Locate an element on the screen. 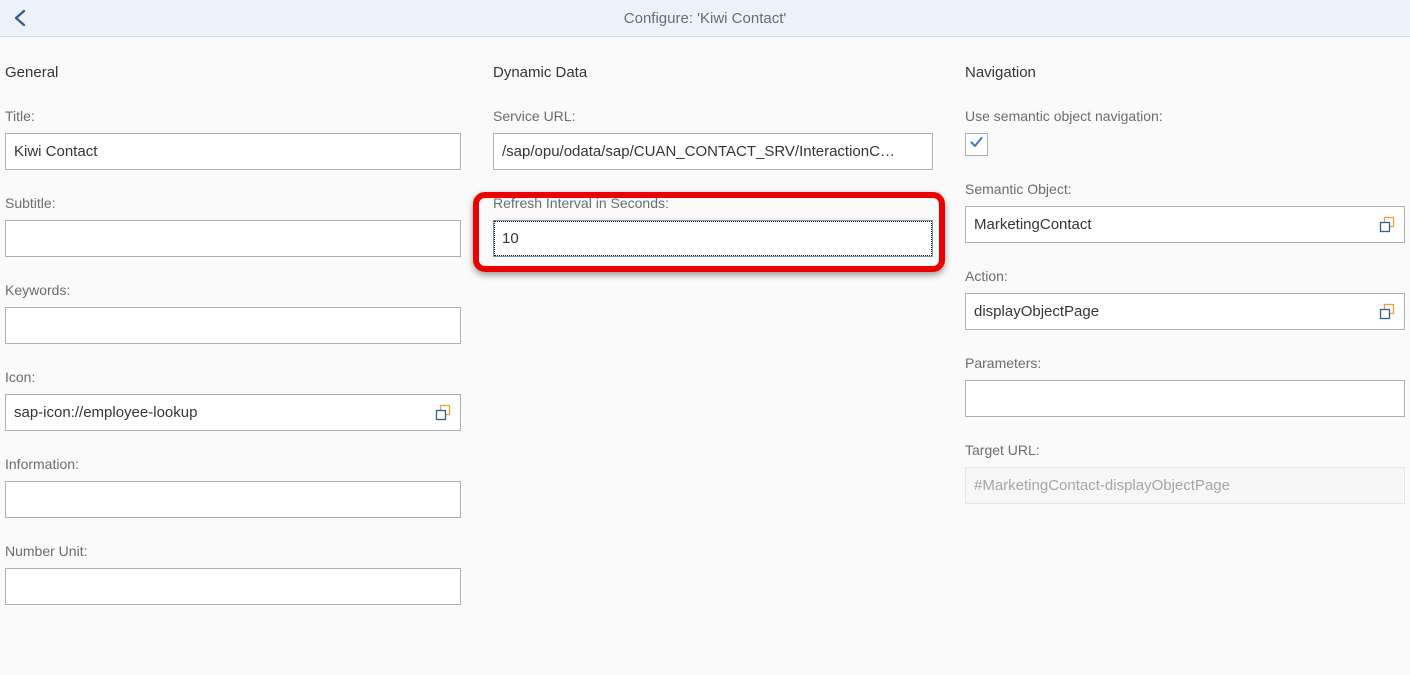 The image size is (1410, 675). input-icon-value: sap-icon://employee-lookup is located at coordinates (106, 412).